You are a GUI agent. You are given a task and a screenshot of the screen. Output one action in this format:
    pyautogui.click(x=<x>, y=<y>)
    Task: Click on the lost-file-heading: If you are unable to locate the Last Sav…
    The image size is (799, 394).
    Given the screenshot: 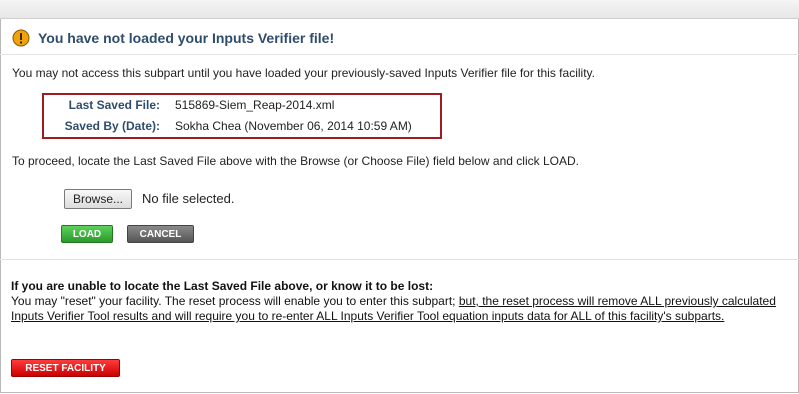 What is the action you would take?
    pyautogui.click(x=222, y=286)
    